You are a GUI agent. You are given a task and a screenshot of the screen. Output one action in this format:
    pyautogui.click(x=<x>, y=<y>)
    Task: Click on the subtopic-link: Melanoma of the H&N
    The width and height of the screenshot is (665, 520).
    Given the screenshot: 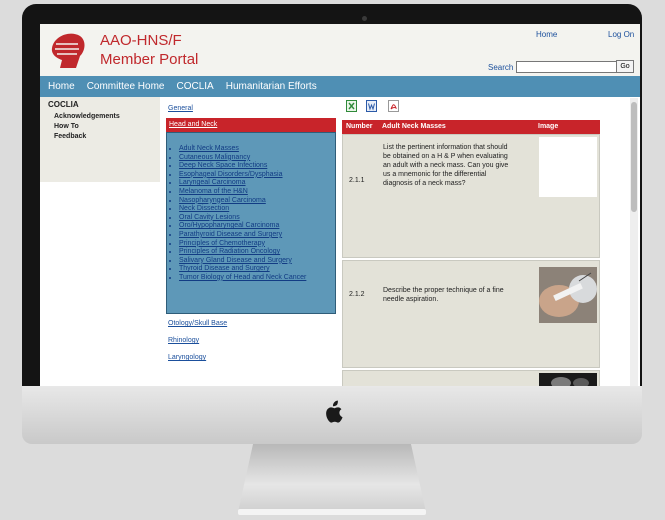 What is the action you would take?
    pyautogui.click(x=257, y=192)
    